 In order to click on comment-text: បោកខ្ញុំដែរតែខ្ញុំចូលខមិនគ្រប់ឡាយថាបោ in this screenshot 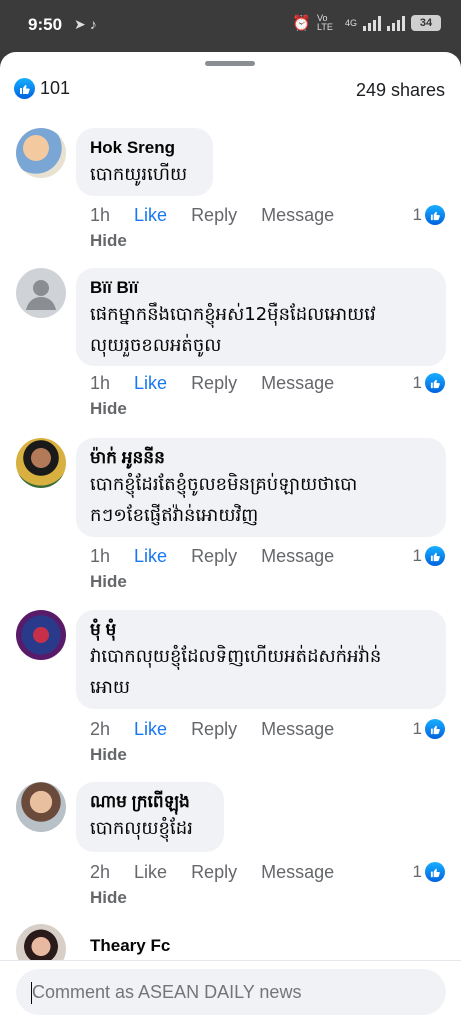, I will do `click(224, 484)`.